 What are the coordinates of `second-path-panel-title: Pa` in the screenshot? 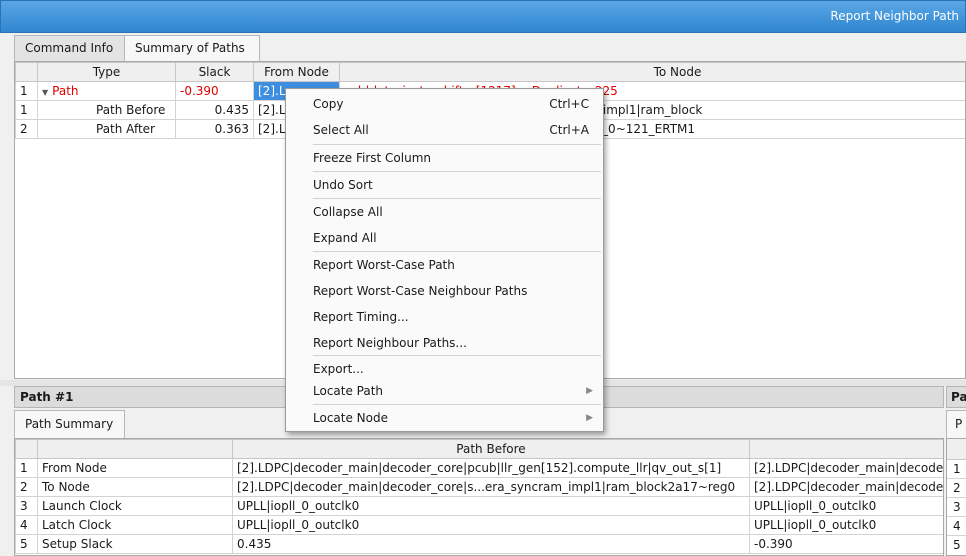 It's located at (956, 397).